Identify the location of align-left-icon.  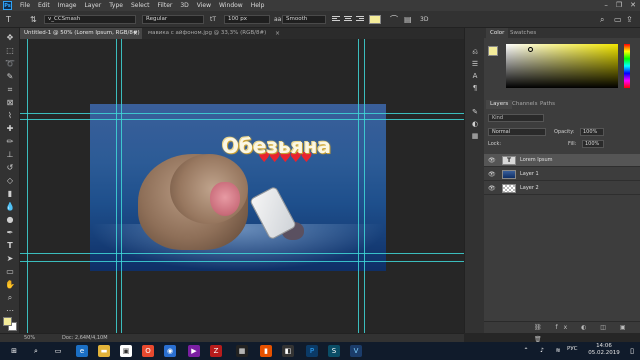
(336, 19).